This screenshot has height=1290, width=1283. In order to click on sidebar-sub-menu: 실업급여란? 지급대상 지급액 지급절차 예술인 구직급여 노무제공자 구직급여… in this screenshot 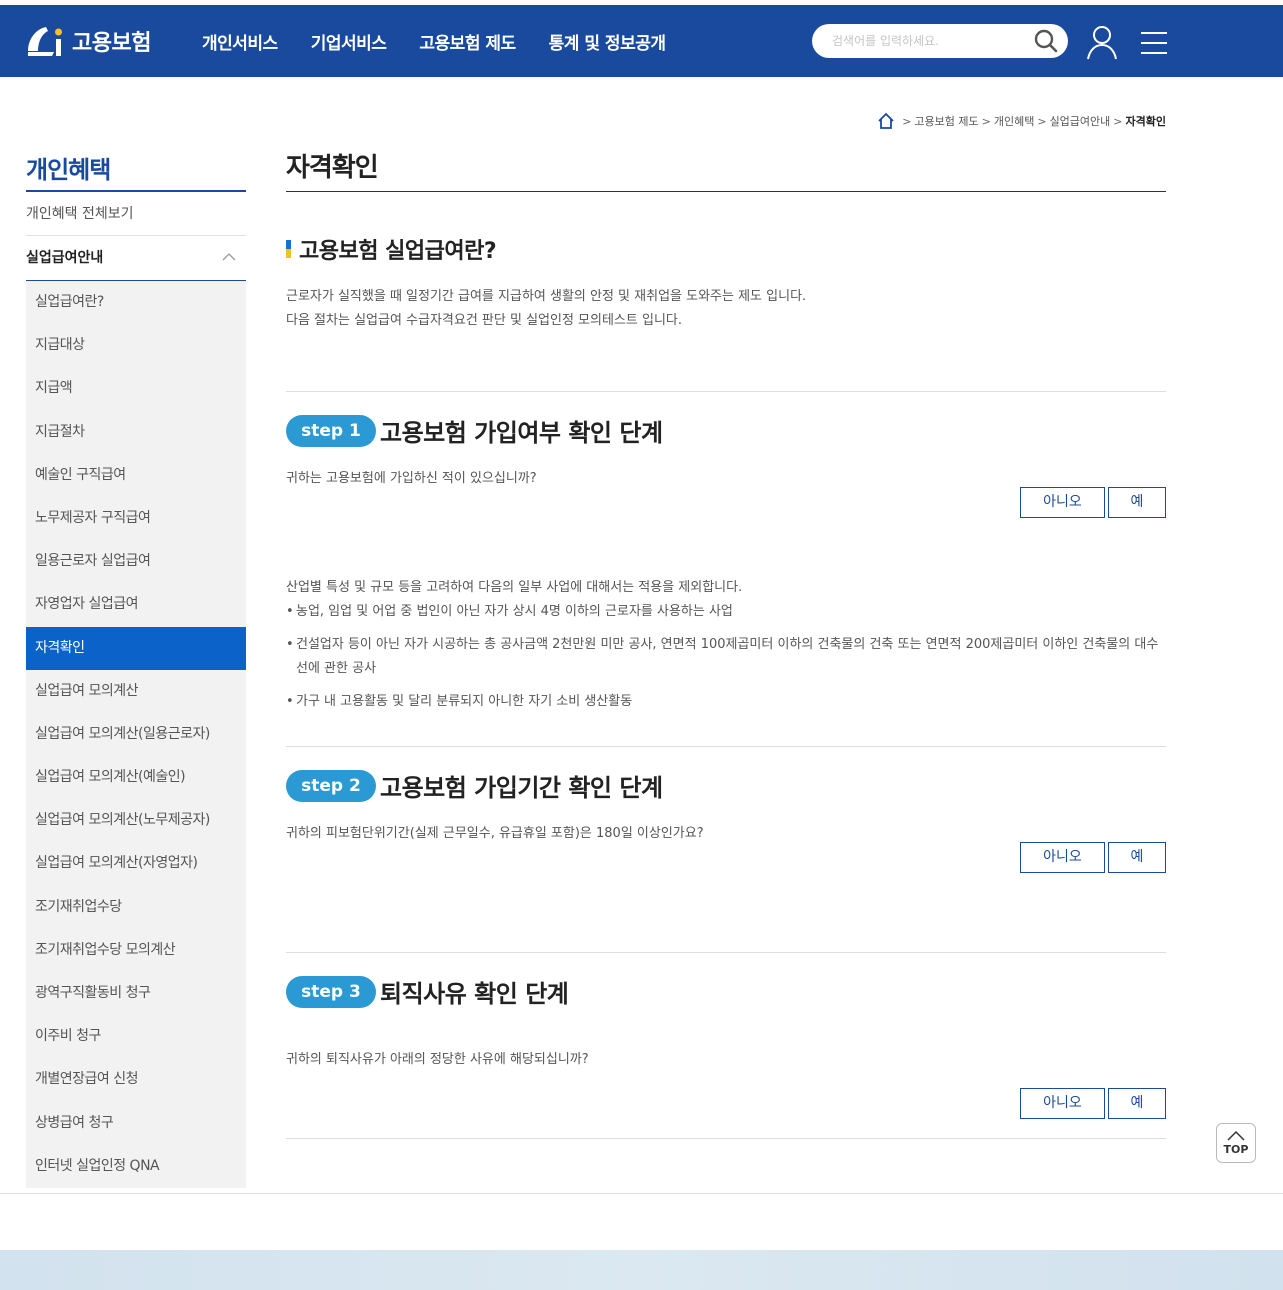, I will do `click(136, 734)`.